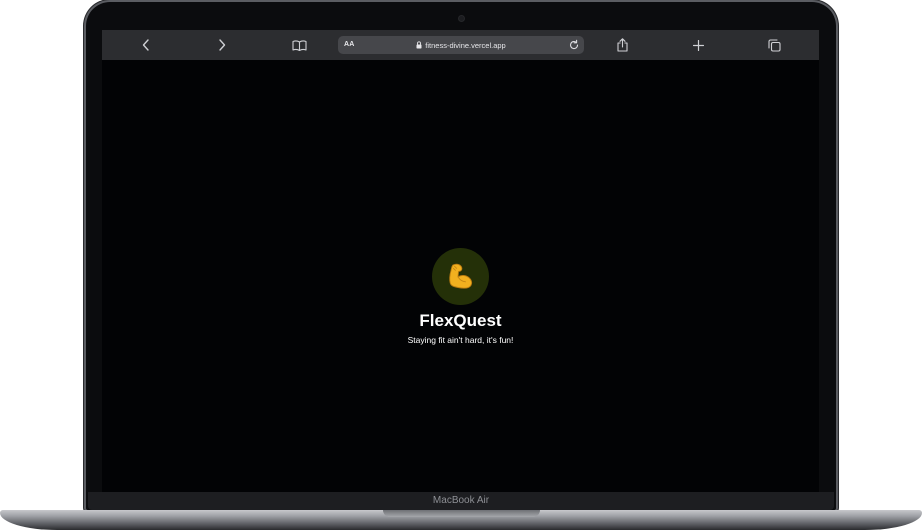 The width and height of the screenshot is (922, 530). What do you see at coordinates (465, 45) in the screenshot?
I see `url-text: fitness-divine.vercel.app` at bounding box center [465, 45].